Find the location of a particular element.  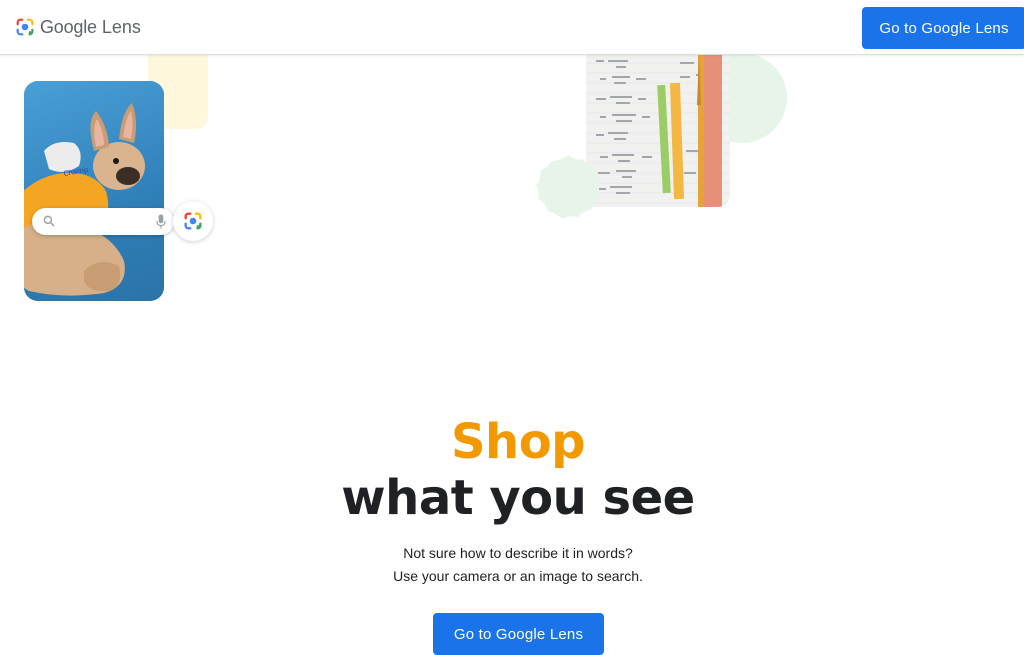

dog-photo-card: Champ is located at coordinates (94, 191).